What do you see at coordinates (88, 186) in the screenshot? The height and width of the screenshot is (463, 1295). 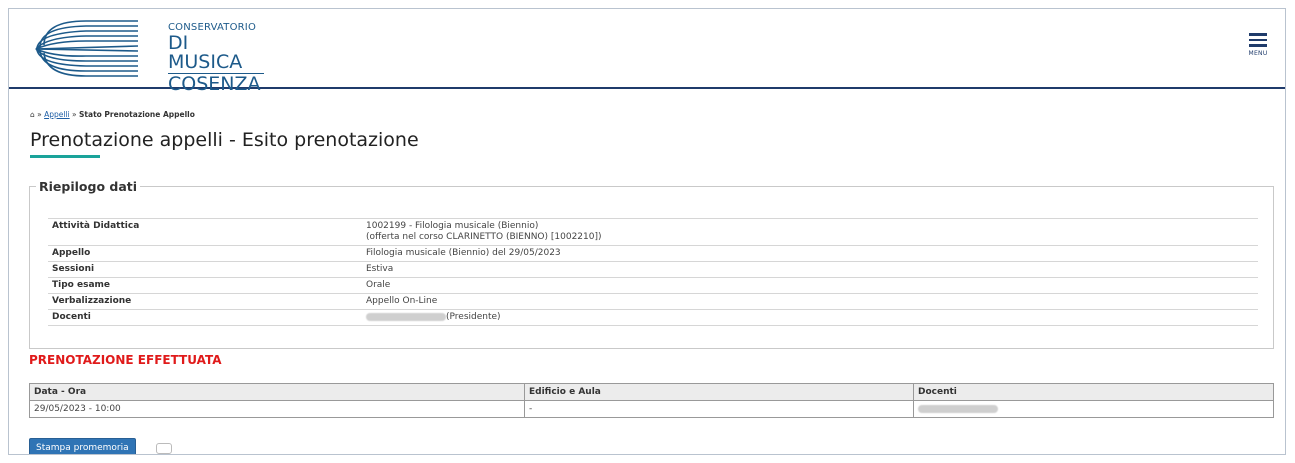 I see `summary-legend: Riepilogo dati` at bounding box center [88, 186].